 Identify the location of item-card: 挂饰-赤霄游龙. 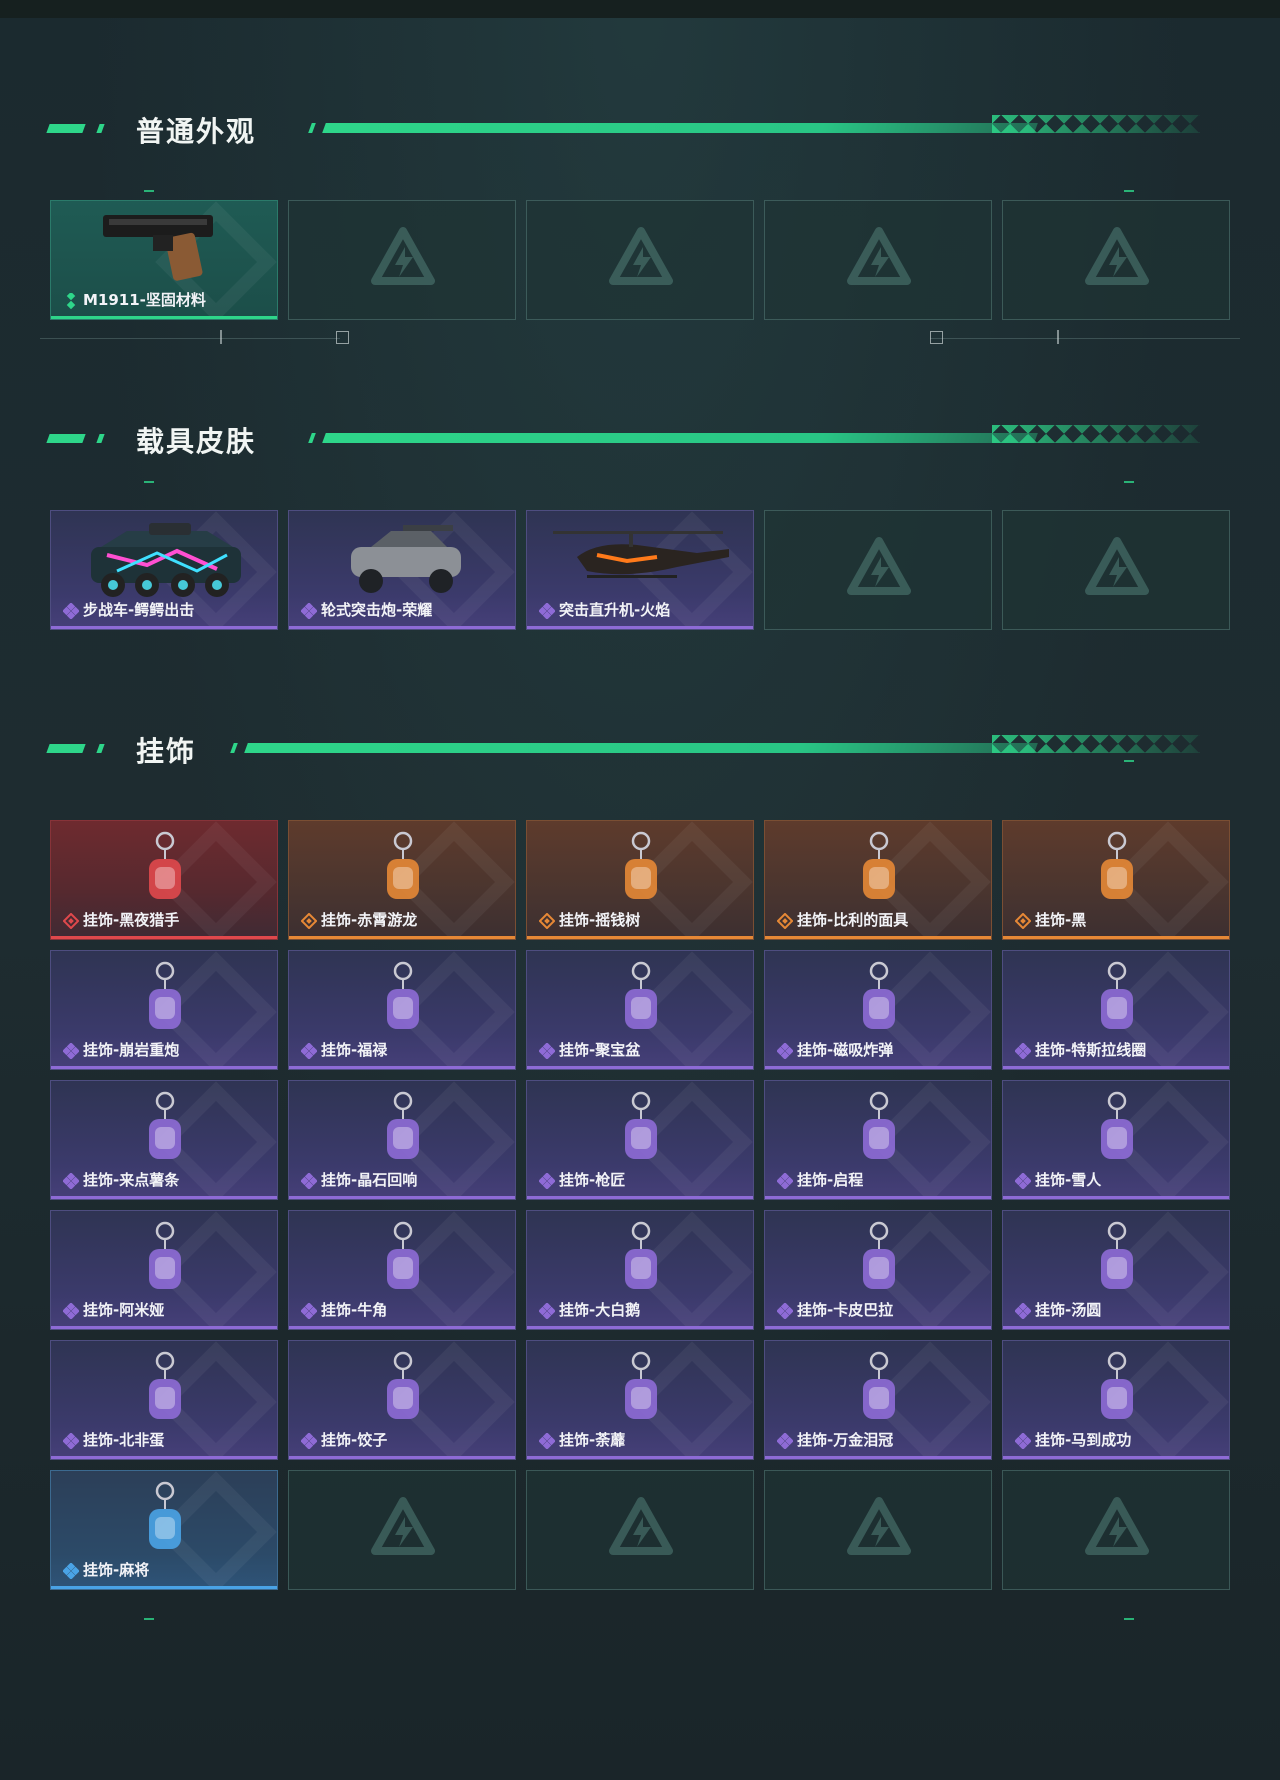
(402, 880).